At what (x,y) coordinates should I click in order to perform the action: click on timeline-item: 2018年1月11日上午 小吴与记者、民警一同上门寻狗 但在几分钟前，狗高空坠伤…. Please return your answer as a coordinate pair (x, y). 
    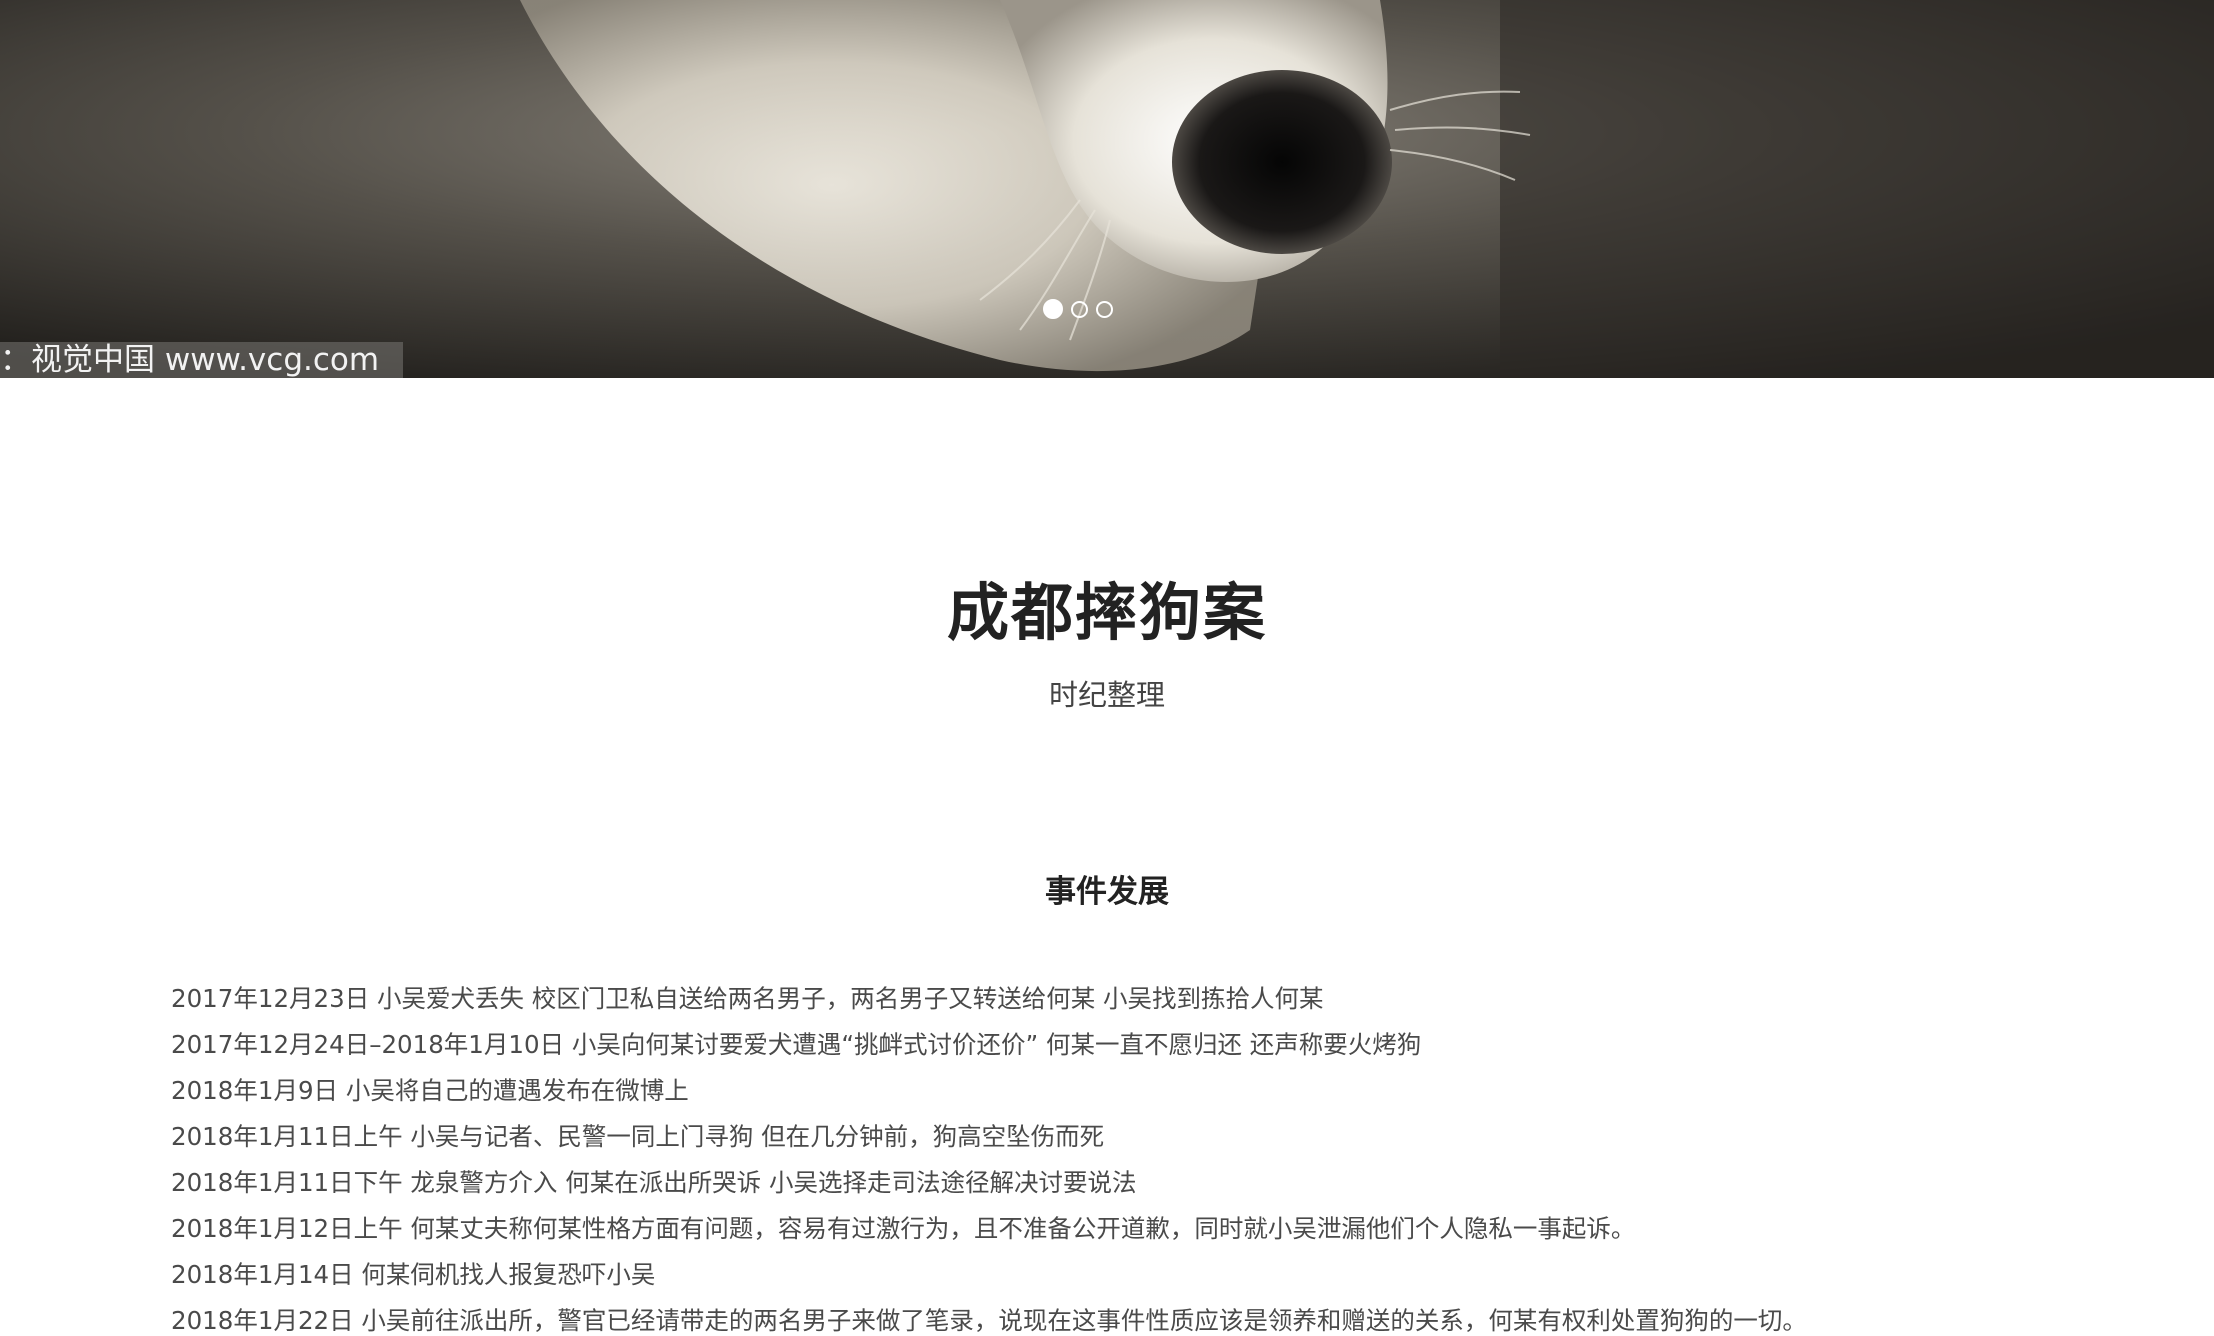
    Looking at the image, I should click on (638, 1136).